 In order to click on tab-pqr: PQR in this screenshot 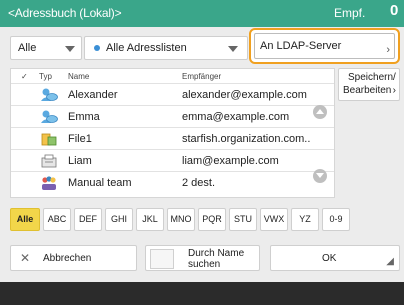, I will do `click(212, 219)`.